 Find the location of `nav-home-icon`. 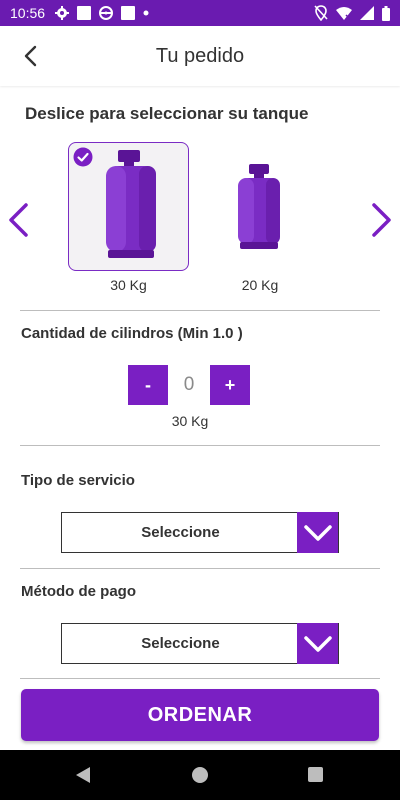

nav-home-icon is located at coordinates (200, 775).